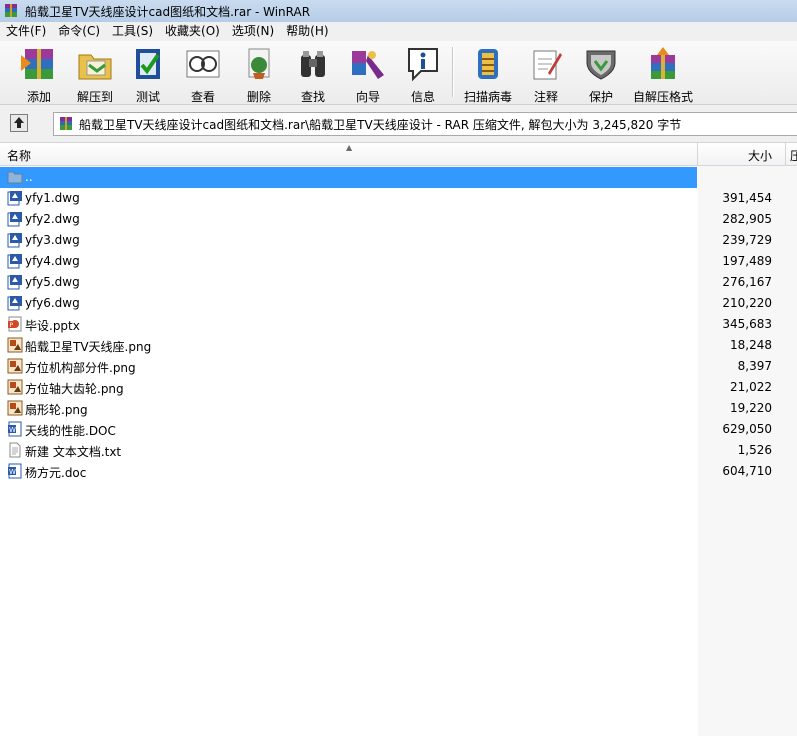 Image resolution: width=797 pixels, height=736 pixels. I want to click on file-name-cell: W 杨方元.doc, so click(348, 471).